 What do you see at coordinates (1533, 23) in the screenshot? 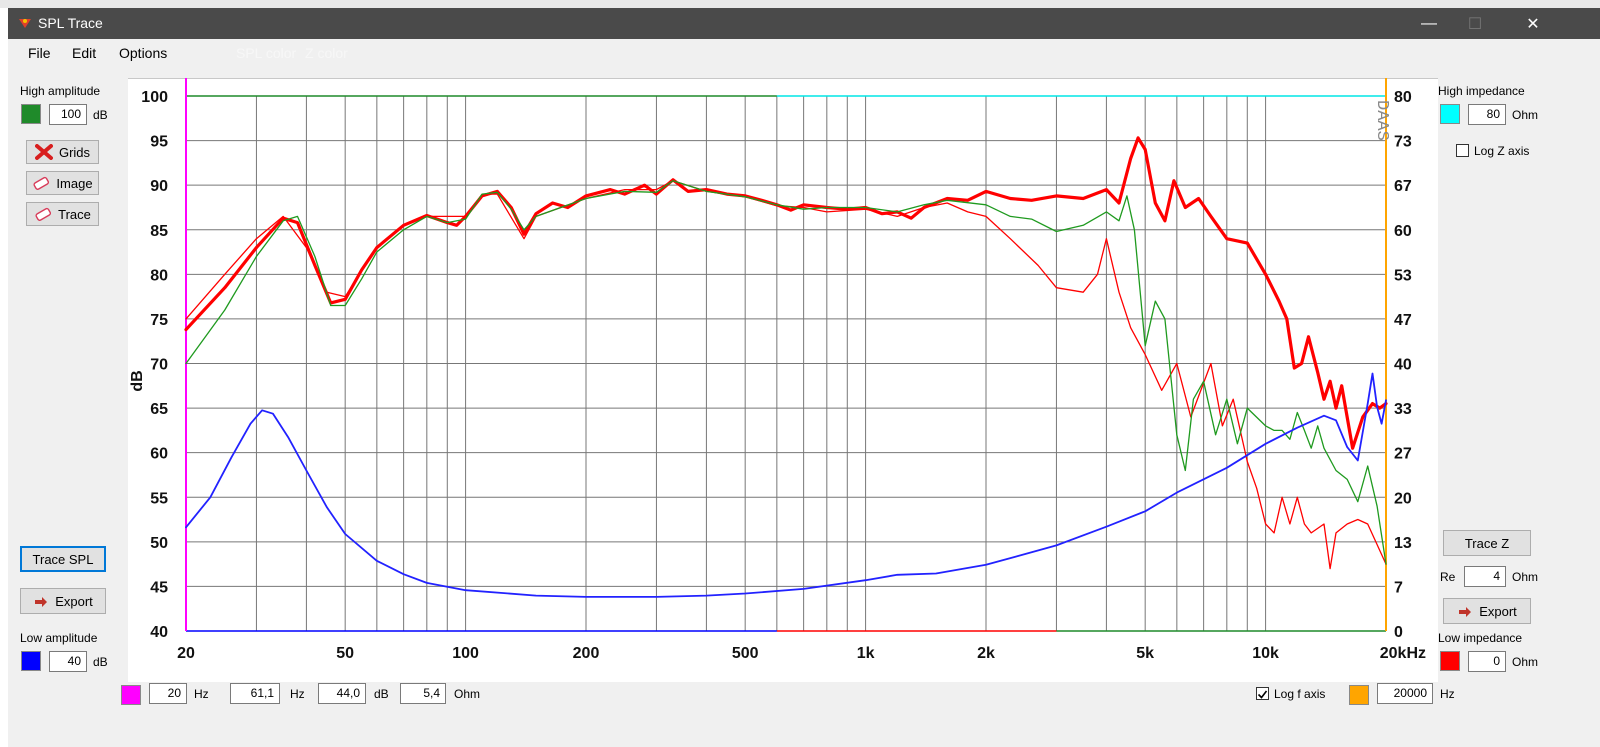
I see `close-button: ✕` at bounding box center [1533, 23].